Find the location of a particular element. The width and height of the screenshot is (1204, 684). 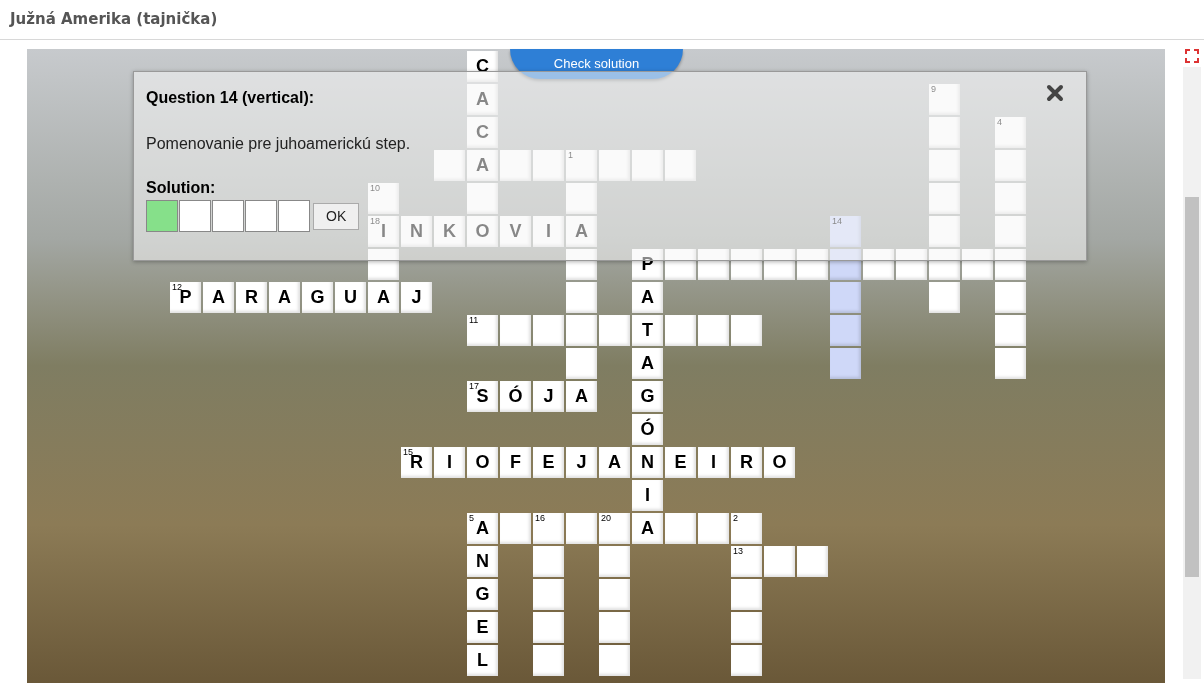

crossword-cell: 13 is located at coordinates (746, 561).